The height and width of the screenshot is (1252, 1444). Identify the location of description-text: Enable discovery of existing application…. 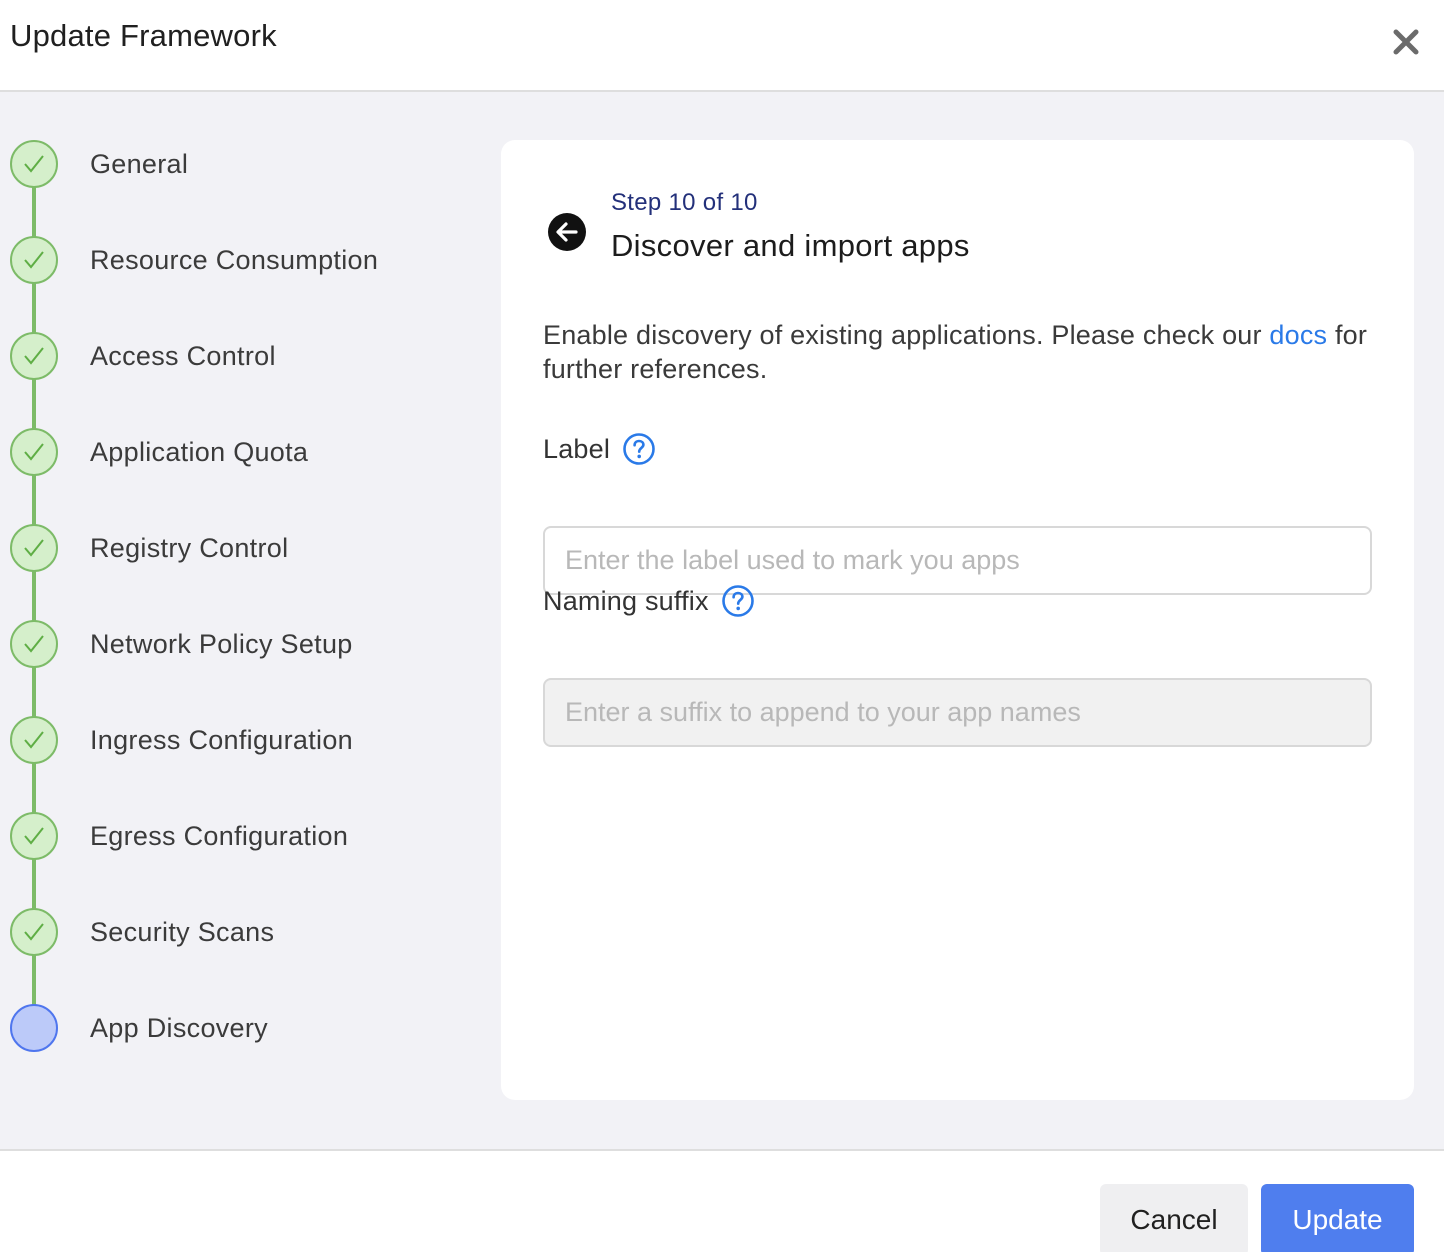
(902, 335).